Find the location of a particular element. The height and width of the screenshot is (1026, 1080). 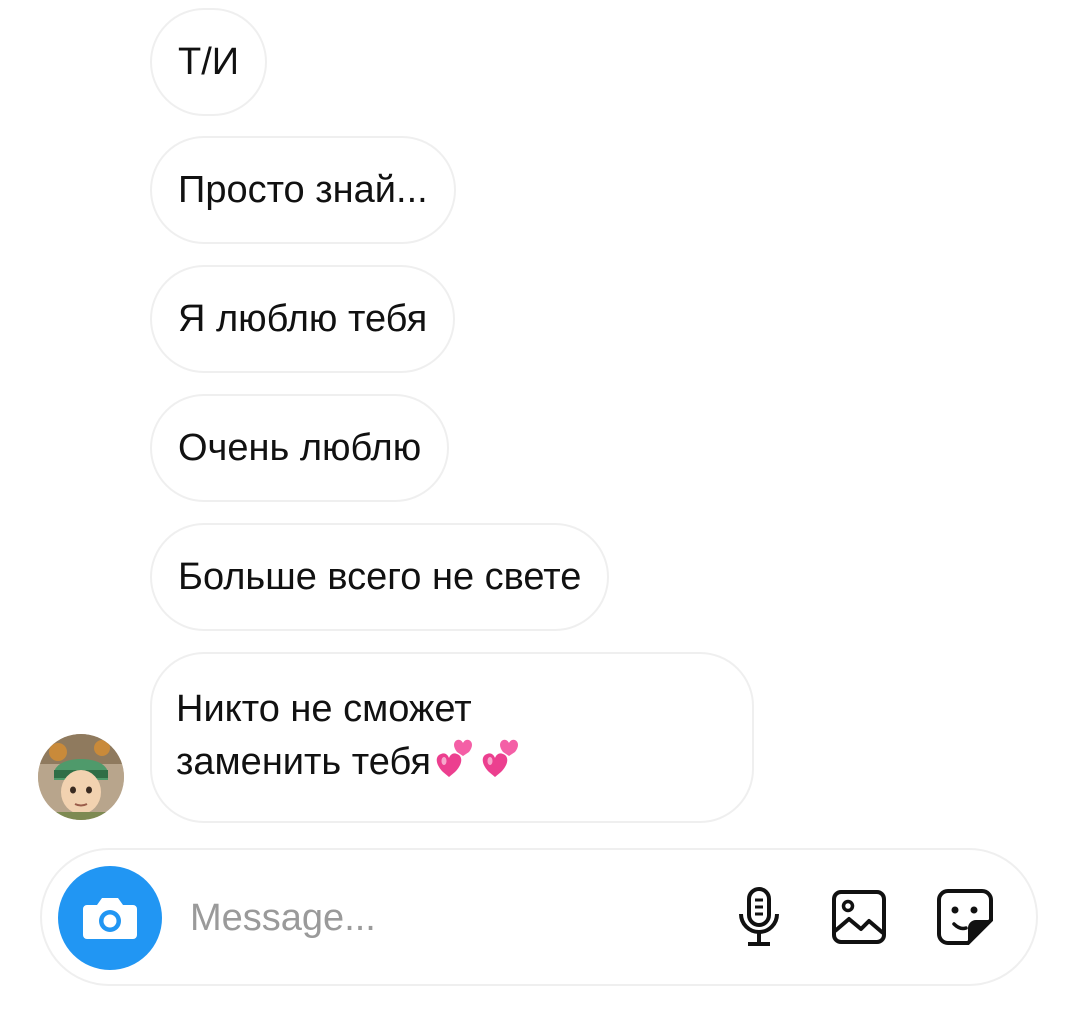

message-bubble: Очень люблю is located at coordinates (300, 448).